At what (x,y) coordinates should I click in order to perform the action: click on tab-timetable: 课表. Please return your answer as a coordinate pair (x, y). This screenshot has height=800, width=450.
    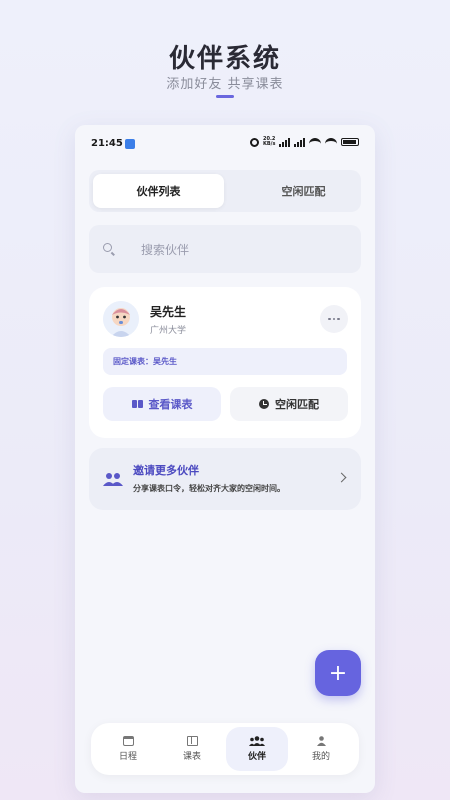
    Looking at the image, I should click on (192, 749).